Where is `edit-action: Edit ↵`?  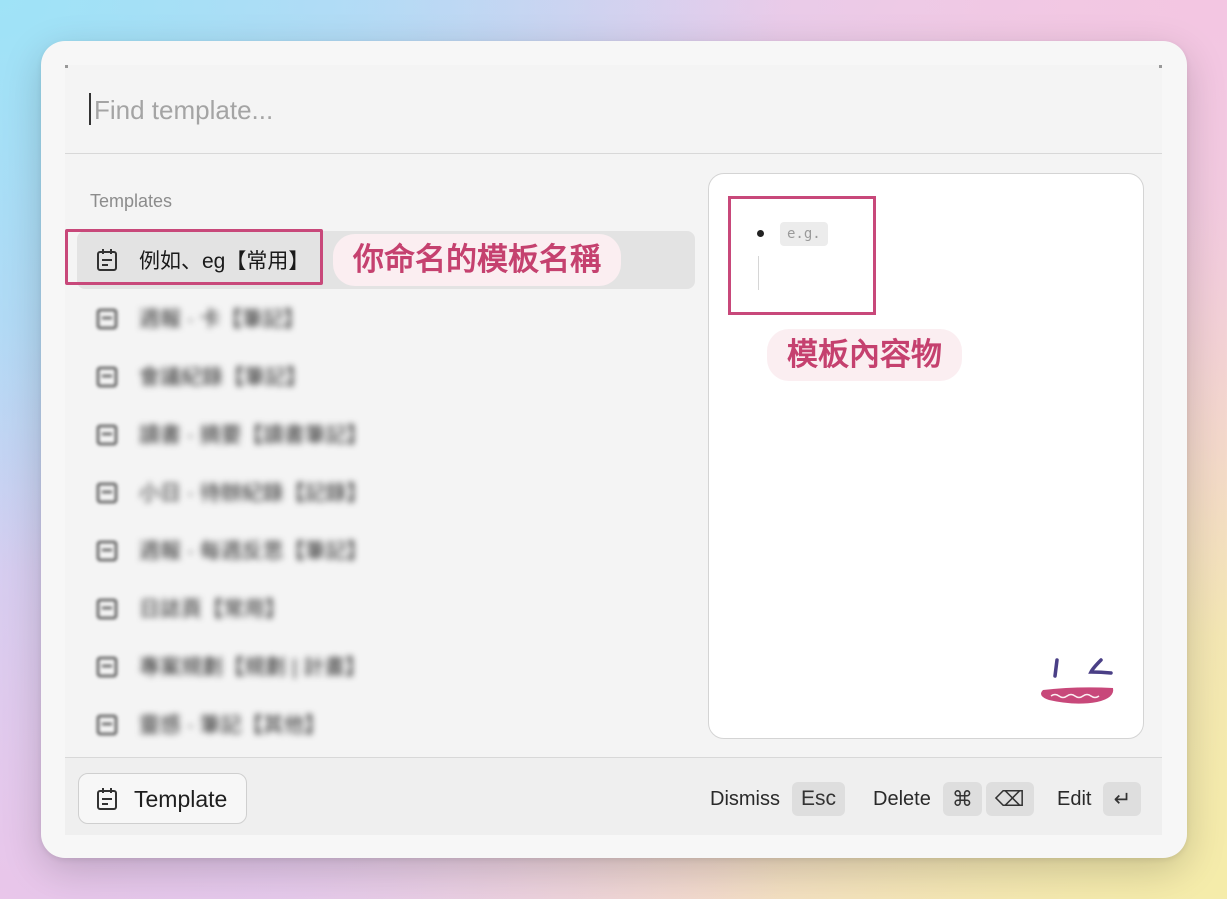
edit-action: Edit ↵ is located at coordinates (1099, 799).